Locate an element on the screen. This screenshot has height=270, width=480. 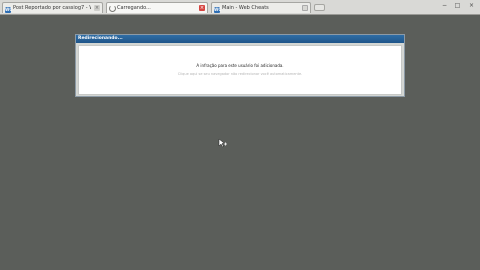
minimize-window-button: − is located at coordinates (444, 6).